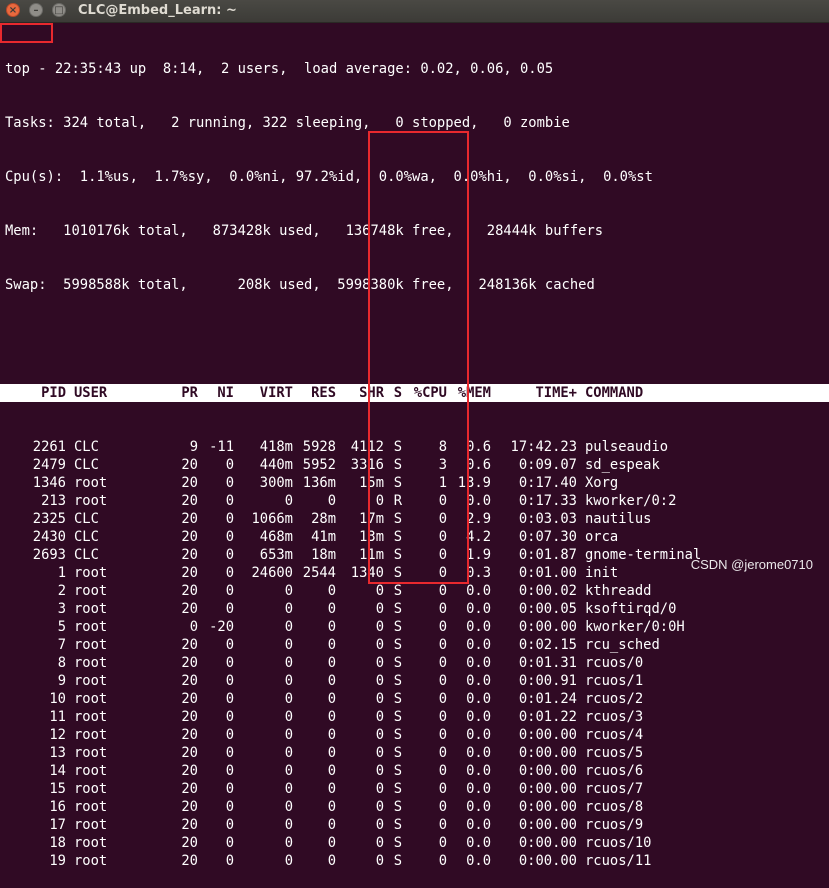 The width and height of the screenshot is (829, 888). What do you see at coordinates (323, 393) in the screenshot?
I see `column-header-res: RES` at bounding box center [323, 393].